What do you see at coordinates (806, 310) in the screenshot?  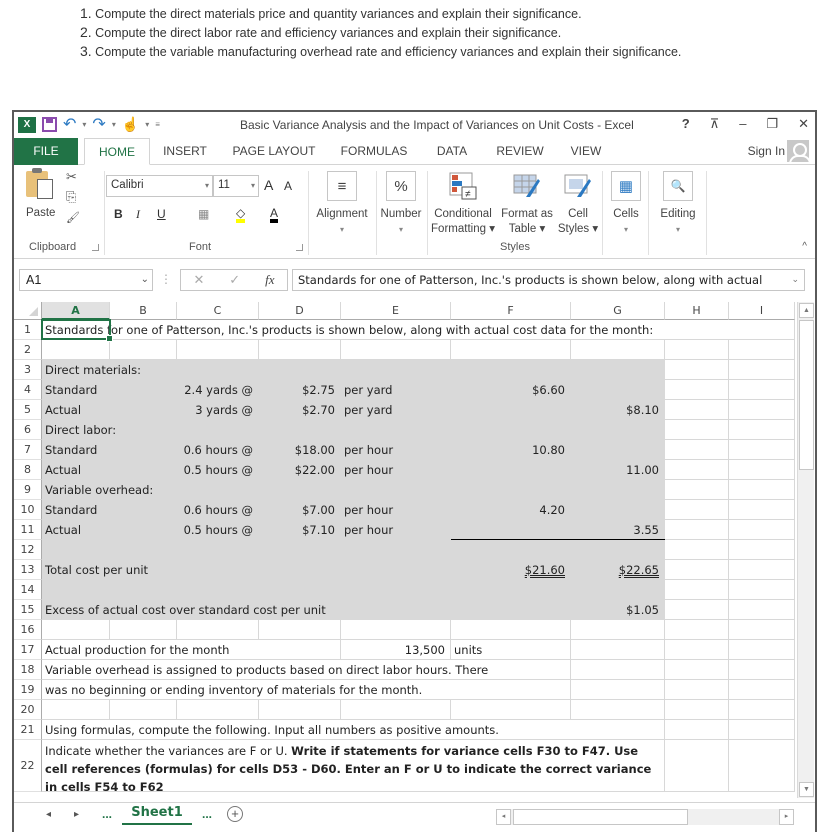 I see `scroll-up-icon: ▲` at bounding box center [806, 310].